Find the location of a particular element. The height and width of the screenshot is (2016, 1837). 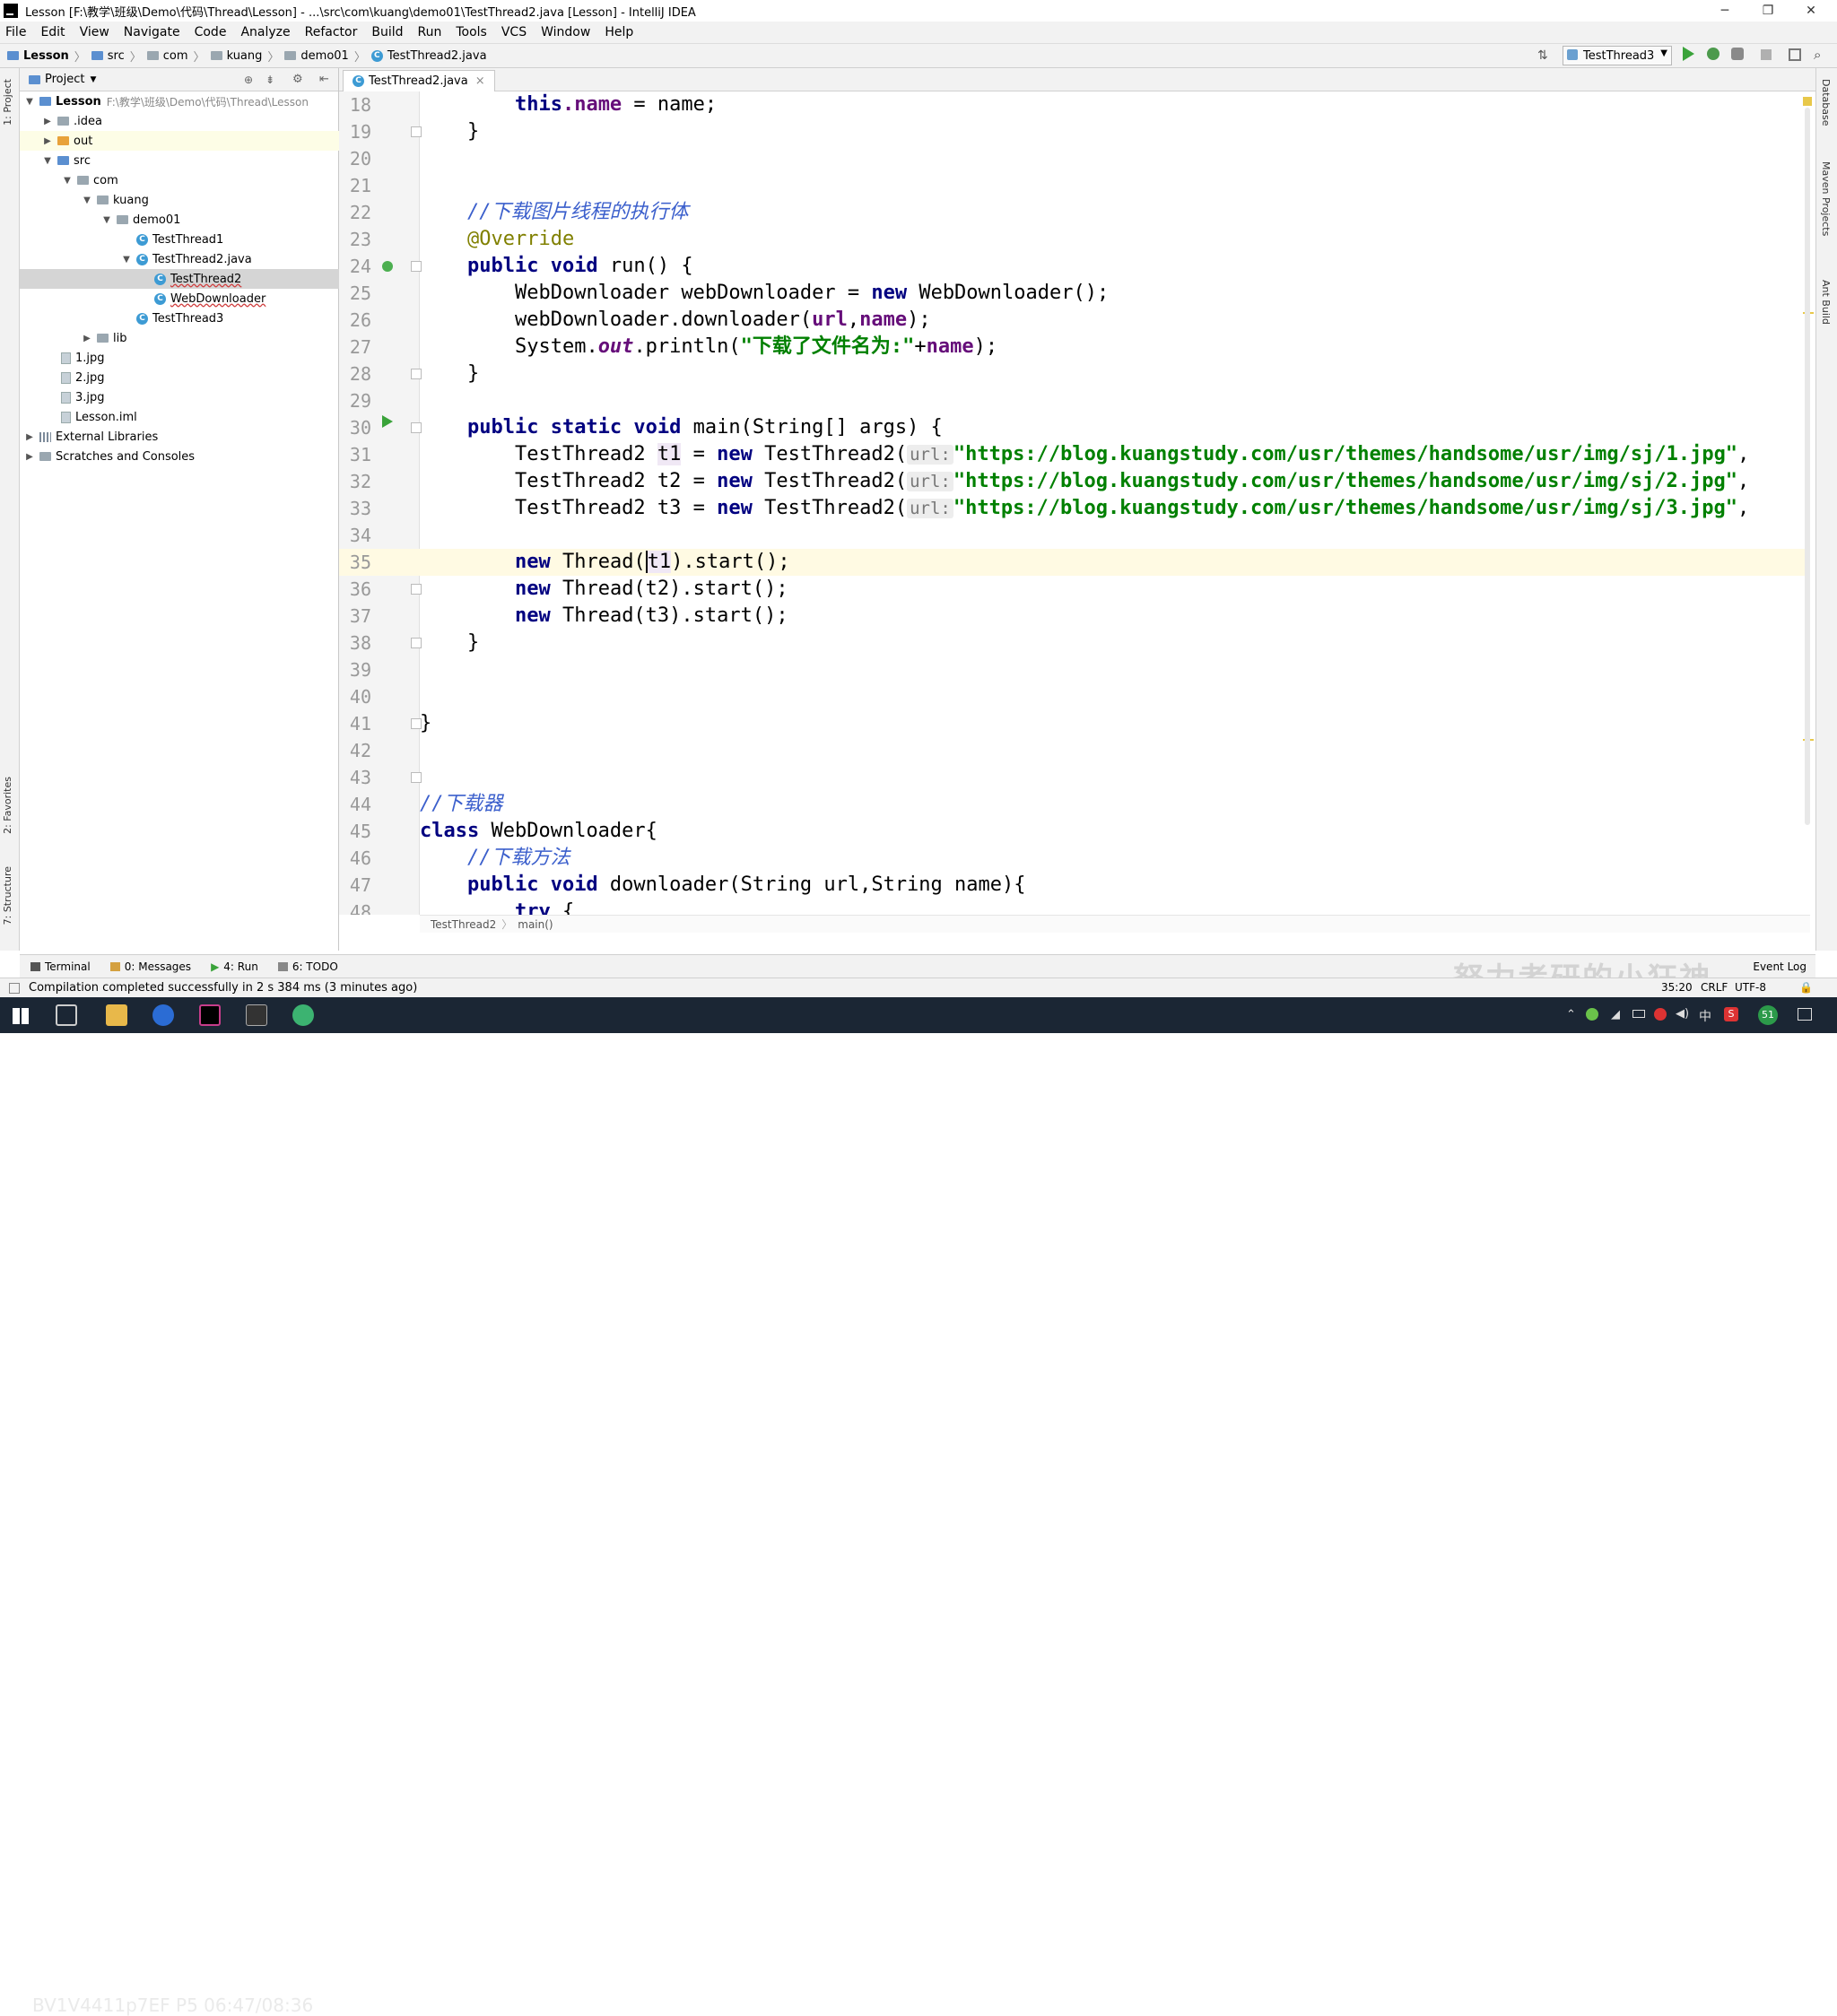

tree-item-kuang: ▼ kuang is located at coordinates (180, 200).